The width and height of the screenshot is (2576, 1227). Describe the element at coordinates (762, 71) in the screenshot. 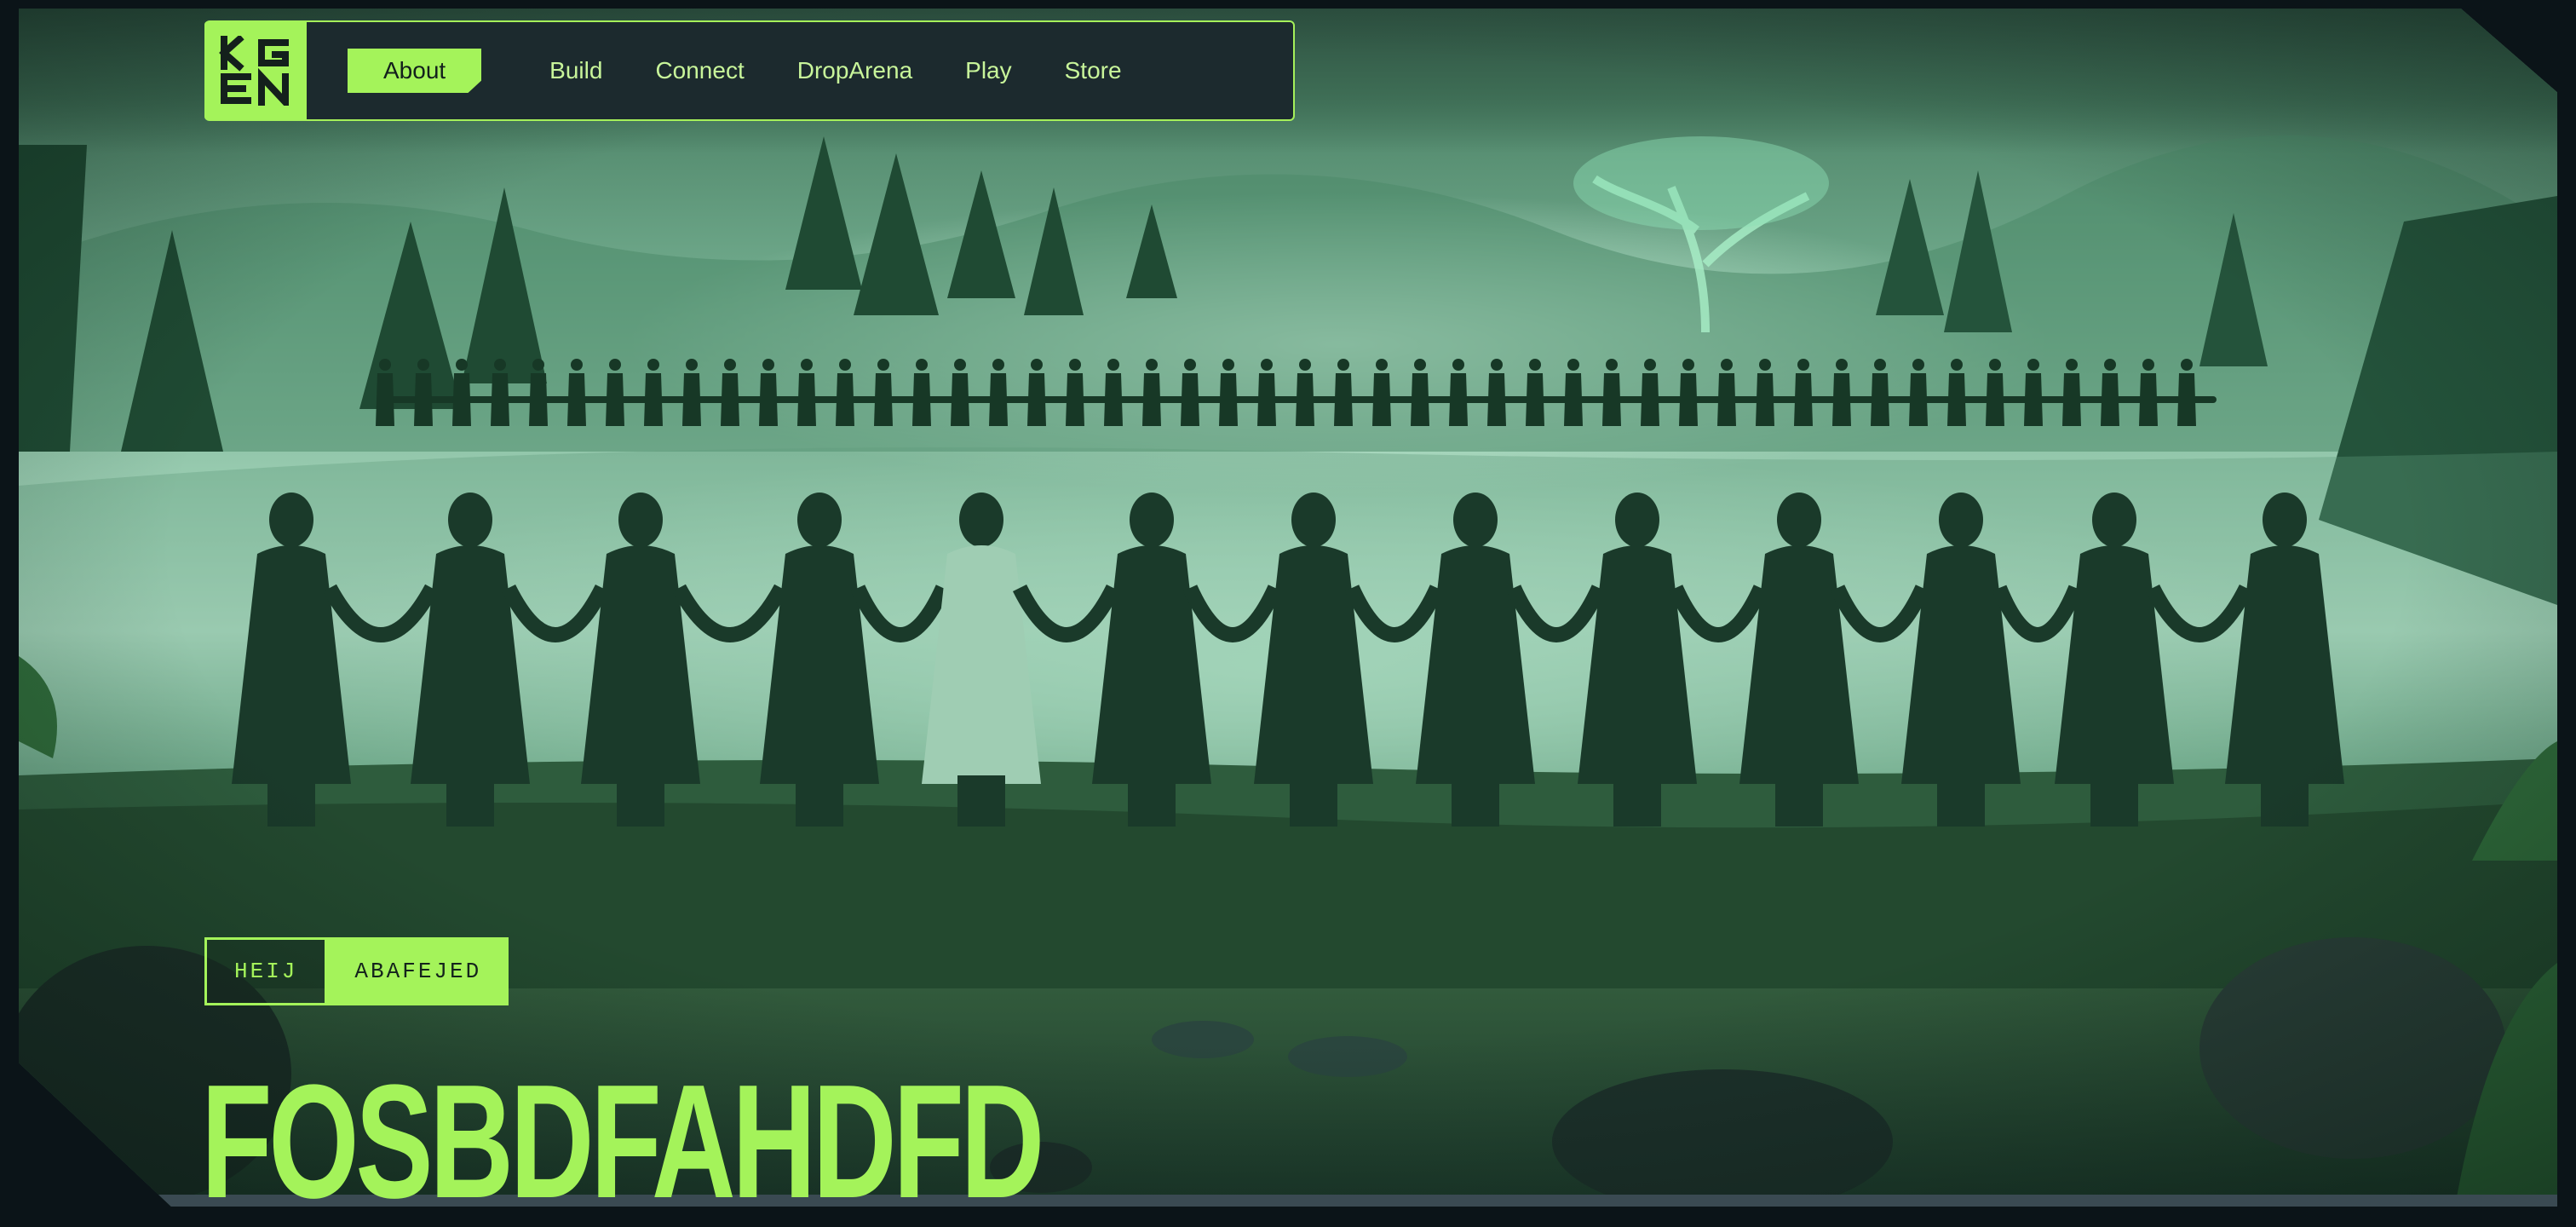

I see `nav-items: About Build Connect DropArena Play Store` at that location.